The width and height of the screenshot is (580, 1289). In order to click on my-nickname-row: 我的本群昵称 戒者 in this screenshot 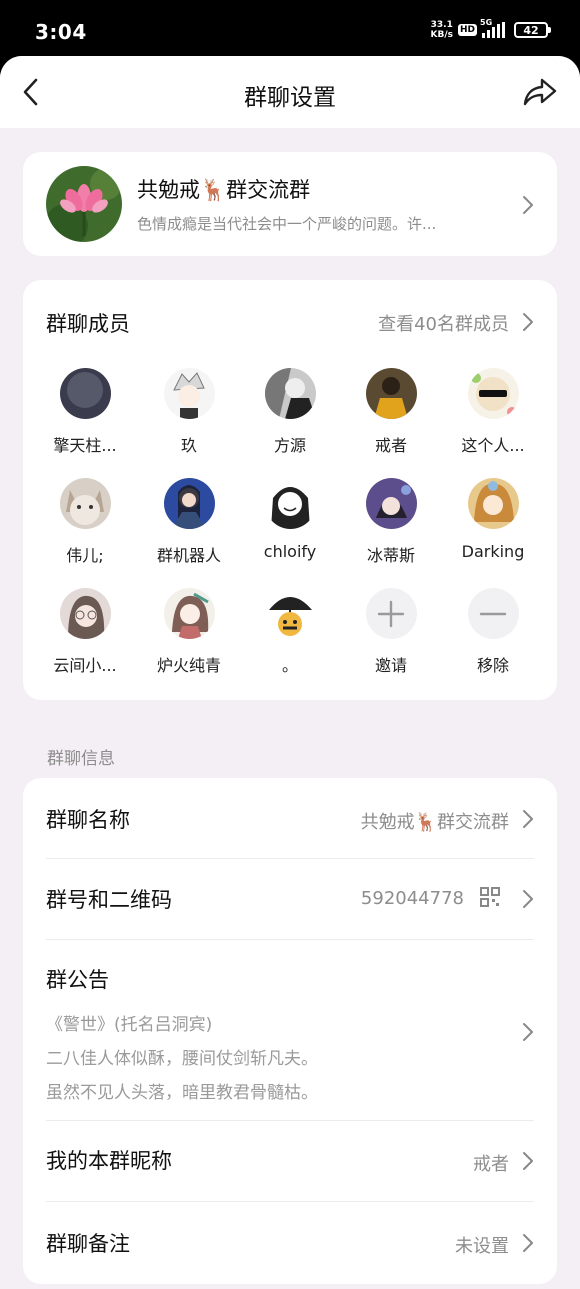, I will do `click(290, 1161)`.